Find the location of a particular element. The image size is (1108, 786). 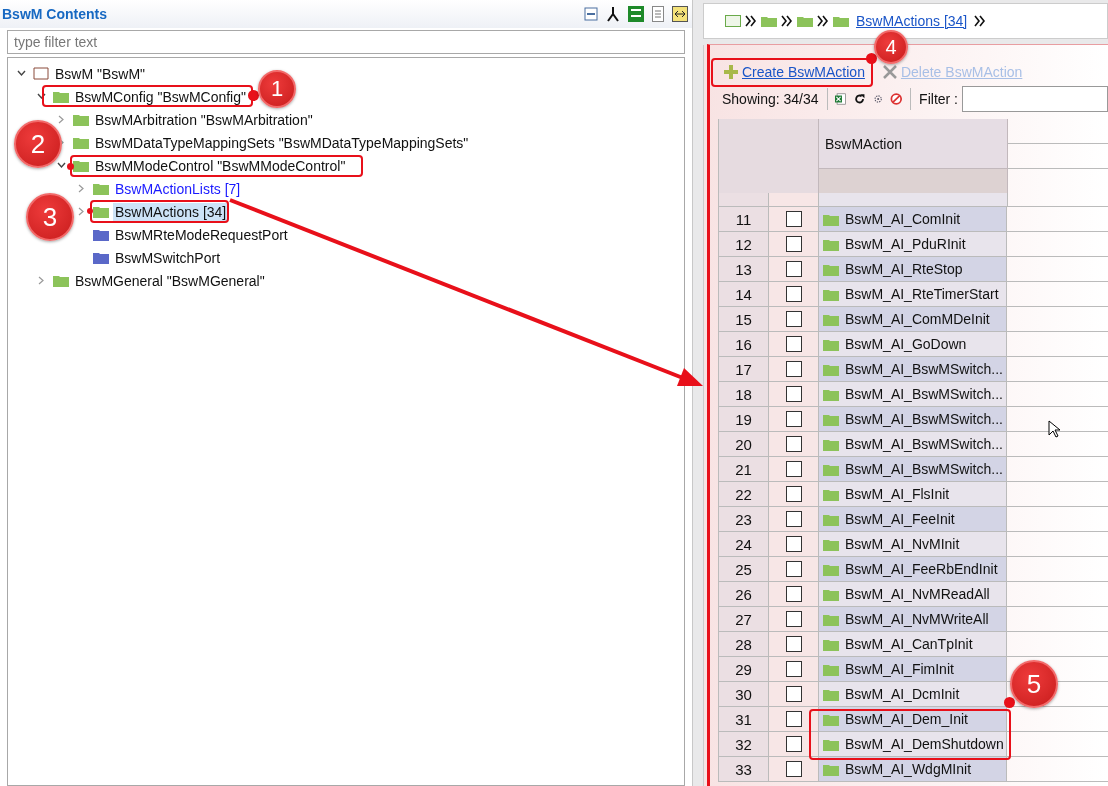

showing-count: Showing: 34/34 is located at coordinates (770, 99).